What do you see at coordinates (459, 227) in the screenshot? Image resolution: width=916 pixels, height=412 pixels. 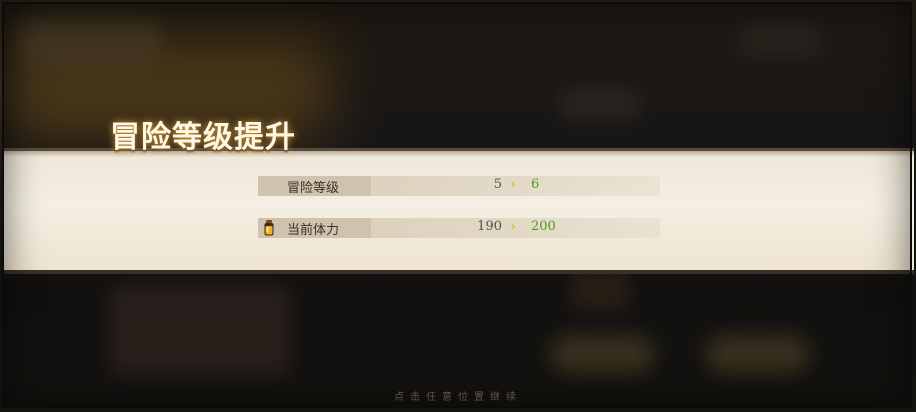 I see `stat-row-stamina: 当前体力 190 › 200` at bounding box center [459, 227].